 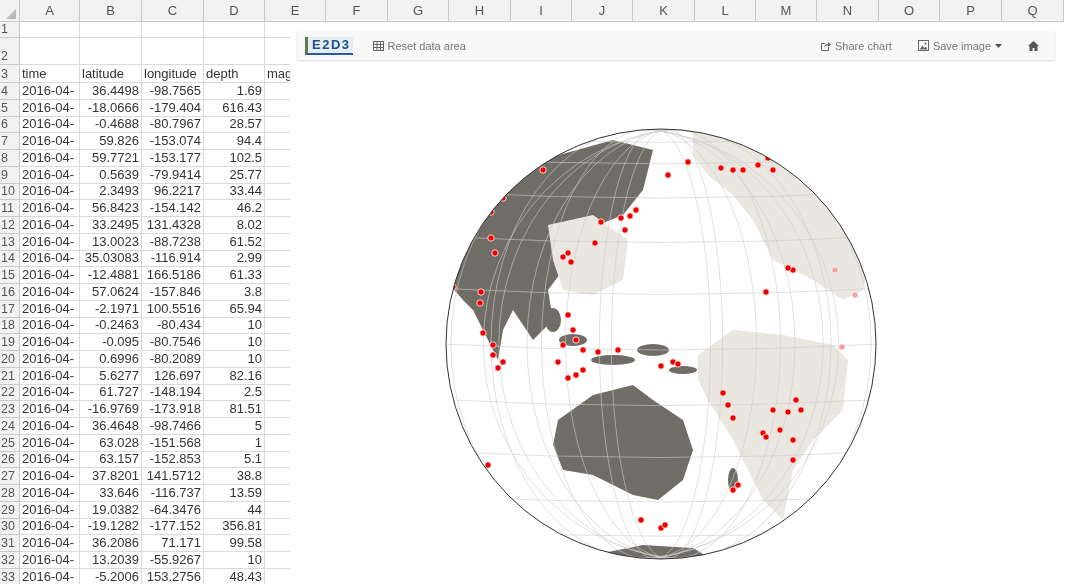 What do you see at coordinates (234, 175) in the screenshot?
I see `table-cell: 25.77` at bounding box center [234, 175].